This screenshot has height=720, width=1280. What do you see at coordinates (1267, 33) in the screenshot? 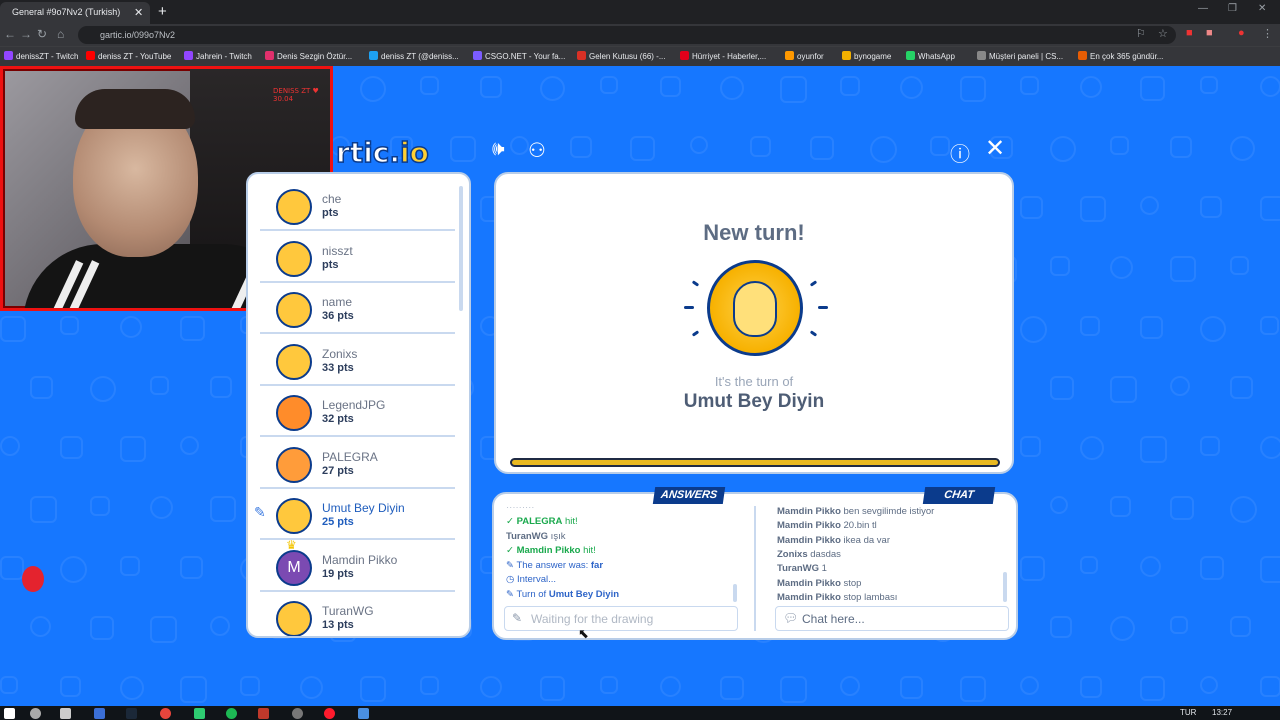
I see `menu-icon: ⋮` at bounding box center [1267, 33].